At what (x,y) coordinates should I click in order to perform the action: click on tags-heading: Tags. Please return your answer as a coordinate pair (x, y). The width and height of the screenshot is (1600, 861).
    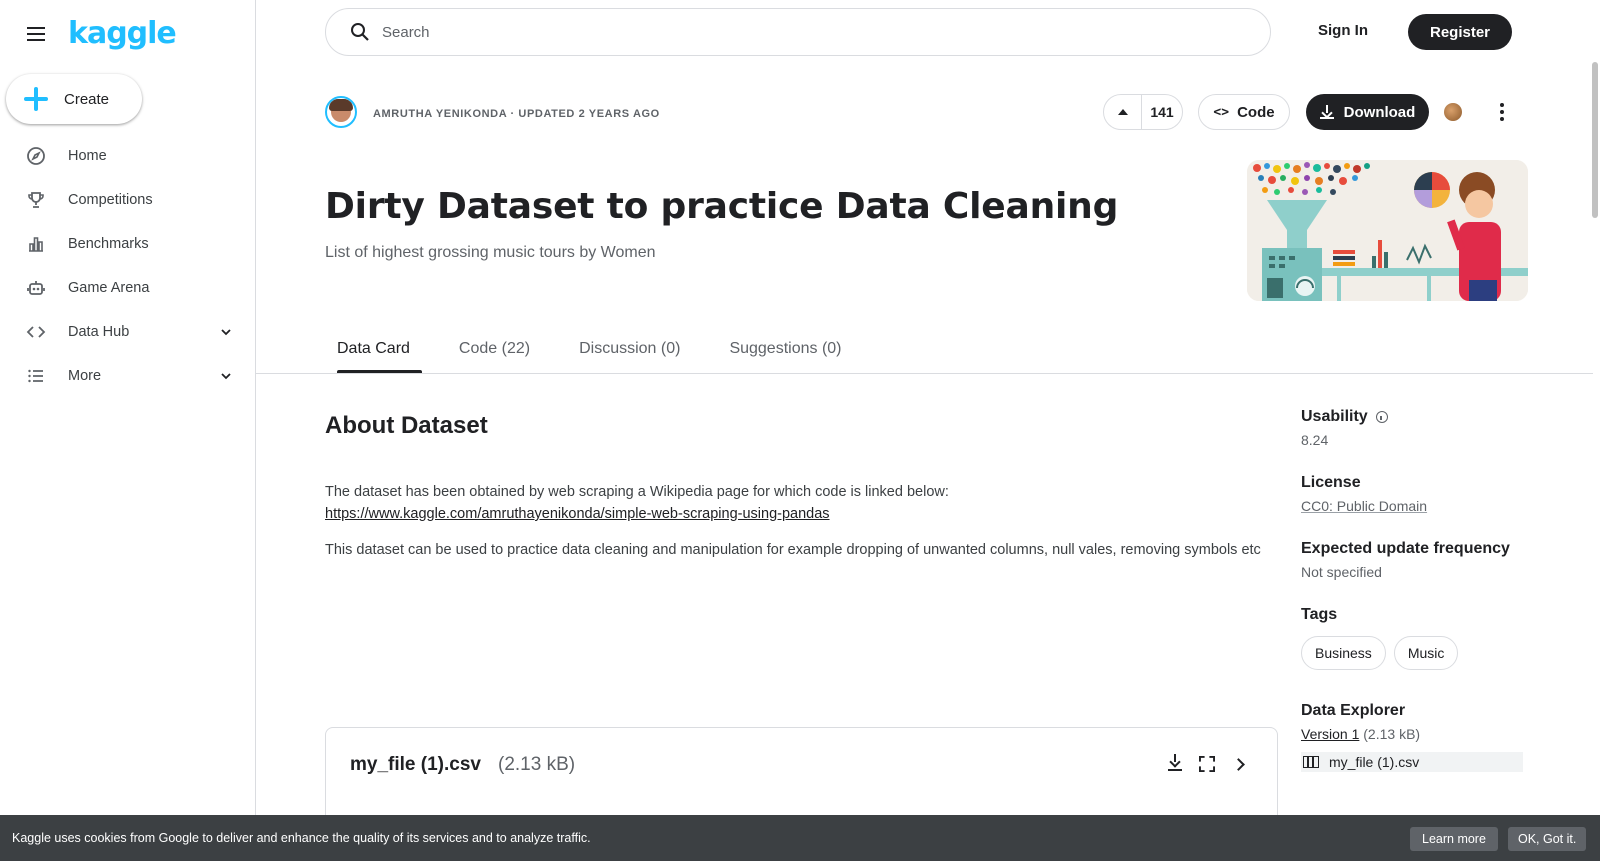
    Looking at the image, I should click on (1319, 614).